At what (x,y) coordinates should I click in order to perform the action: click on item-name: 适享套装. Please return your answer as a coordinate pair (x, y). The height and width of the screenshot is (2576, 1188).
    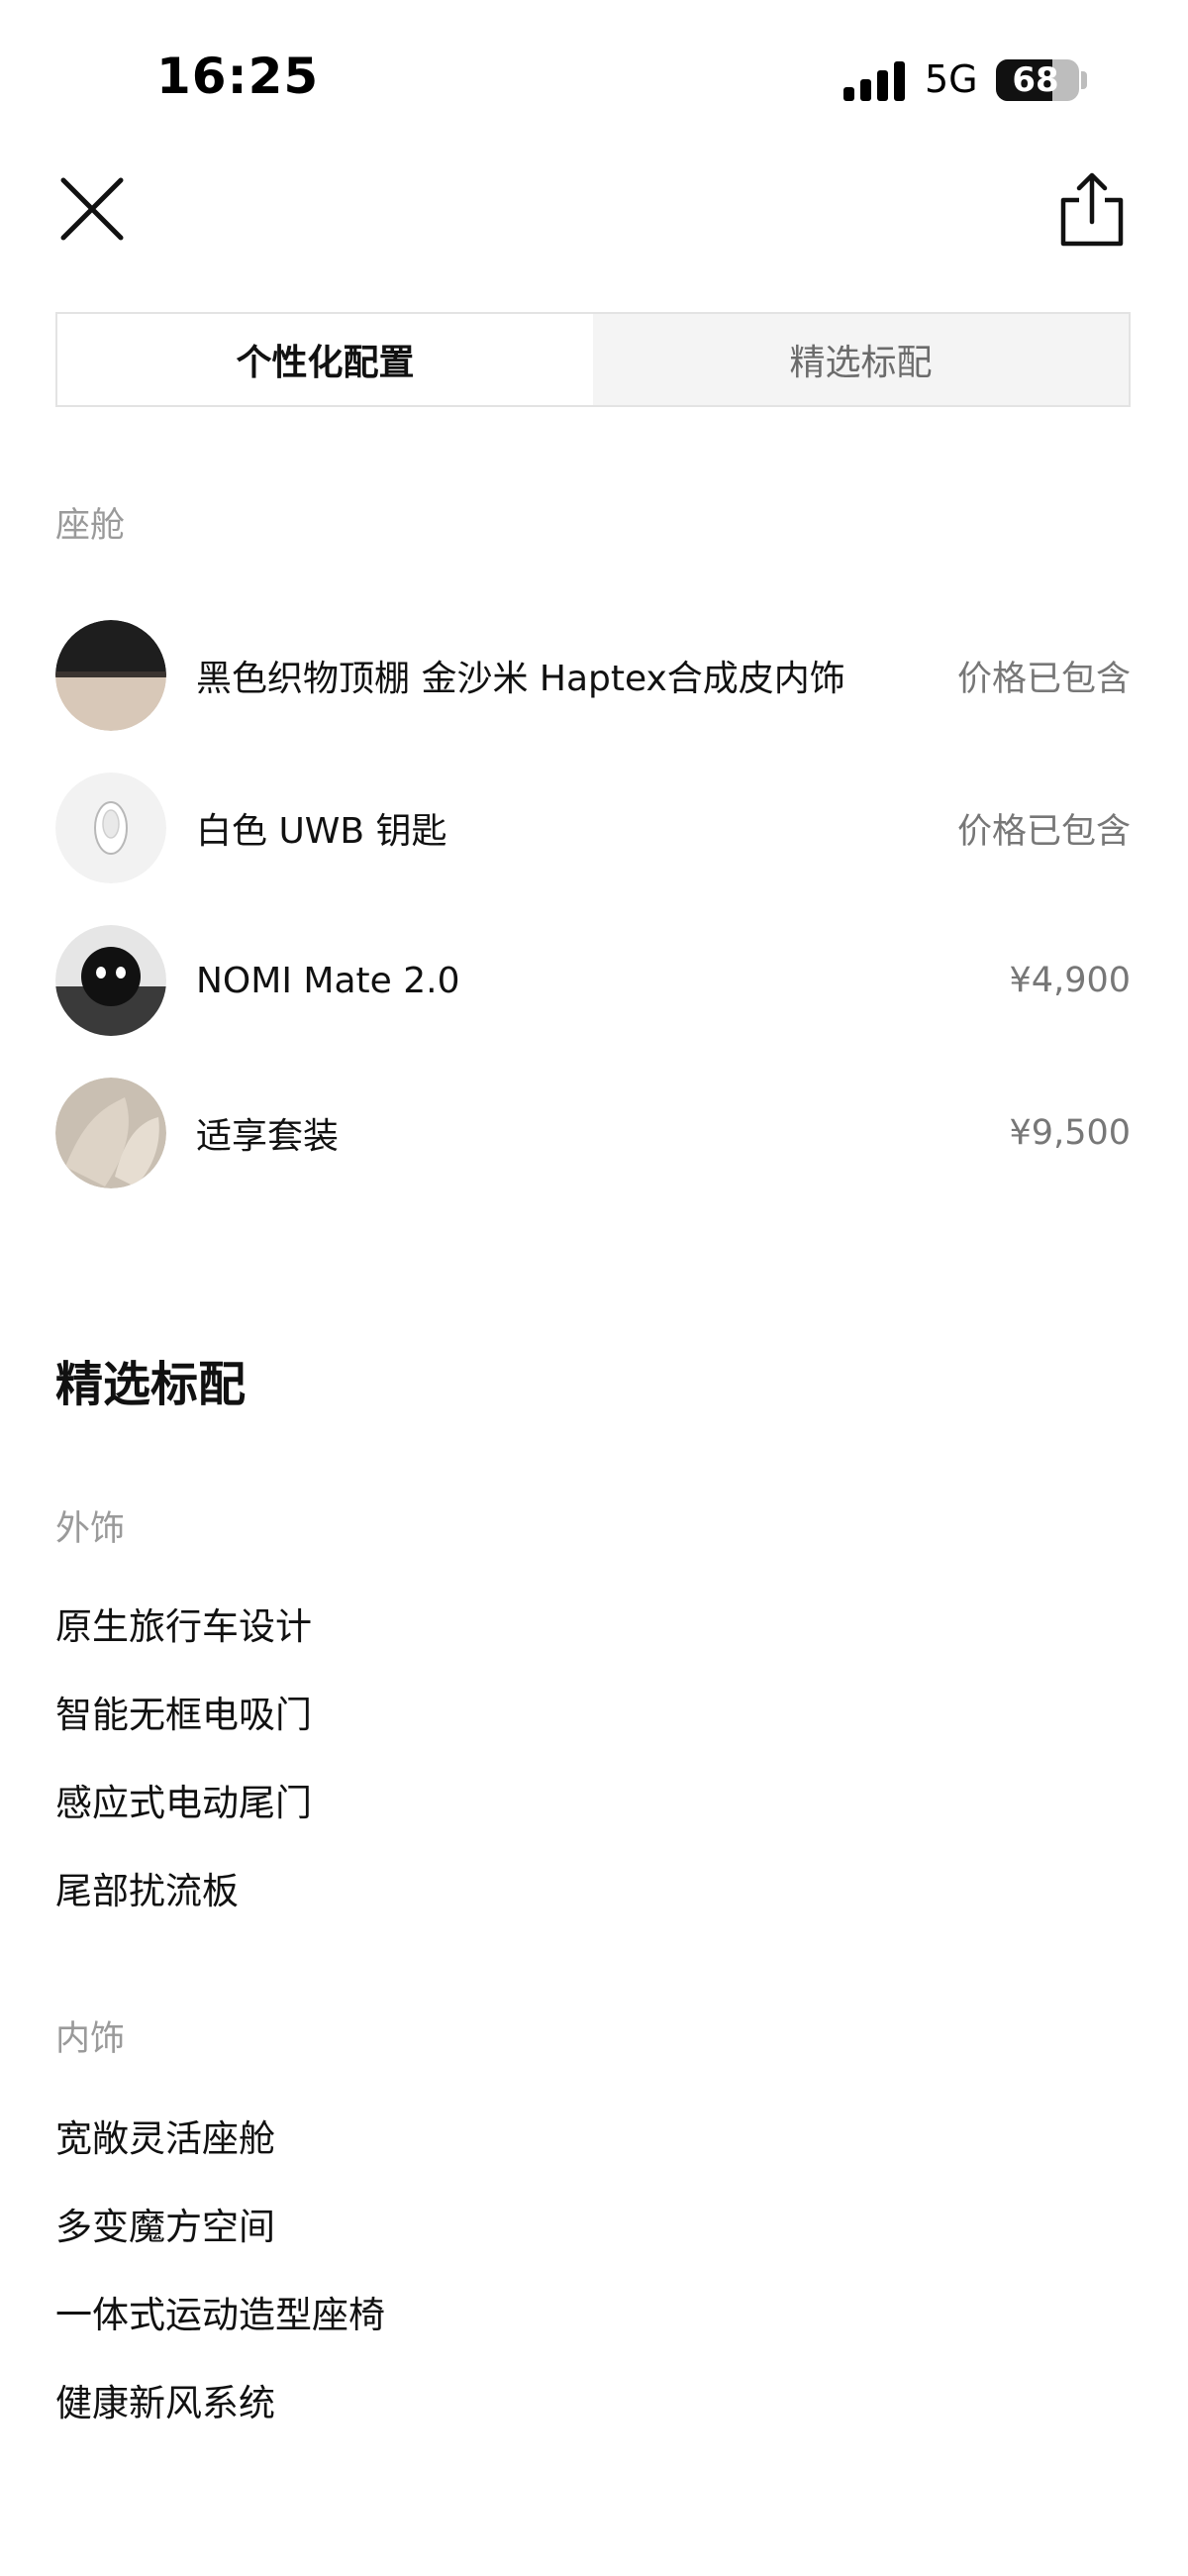
    Looking at the image, I should click on (268, 1136).